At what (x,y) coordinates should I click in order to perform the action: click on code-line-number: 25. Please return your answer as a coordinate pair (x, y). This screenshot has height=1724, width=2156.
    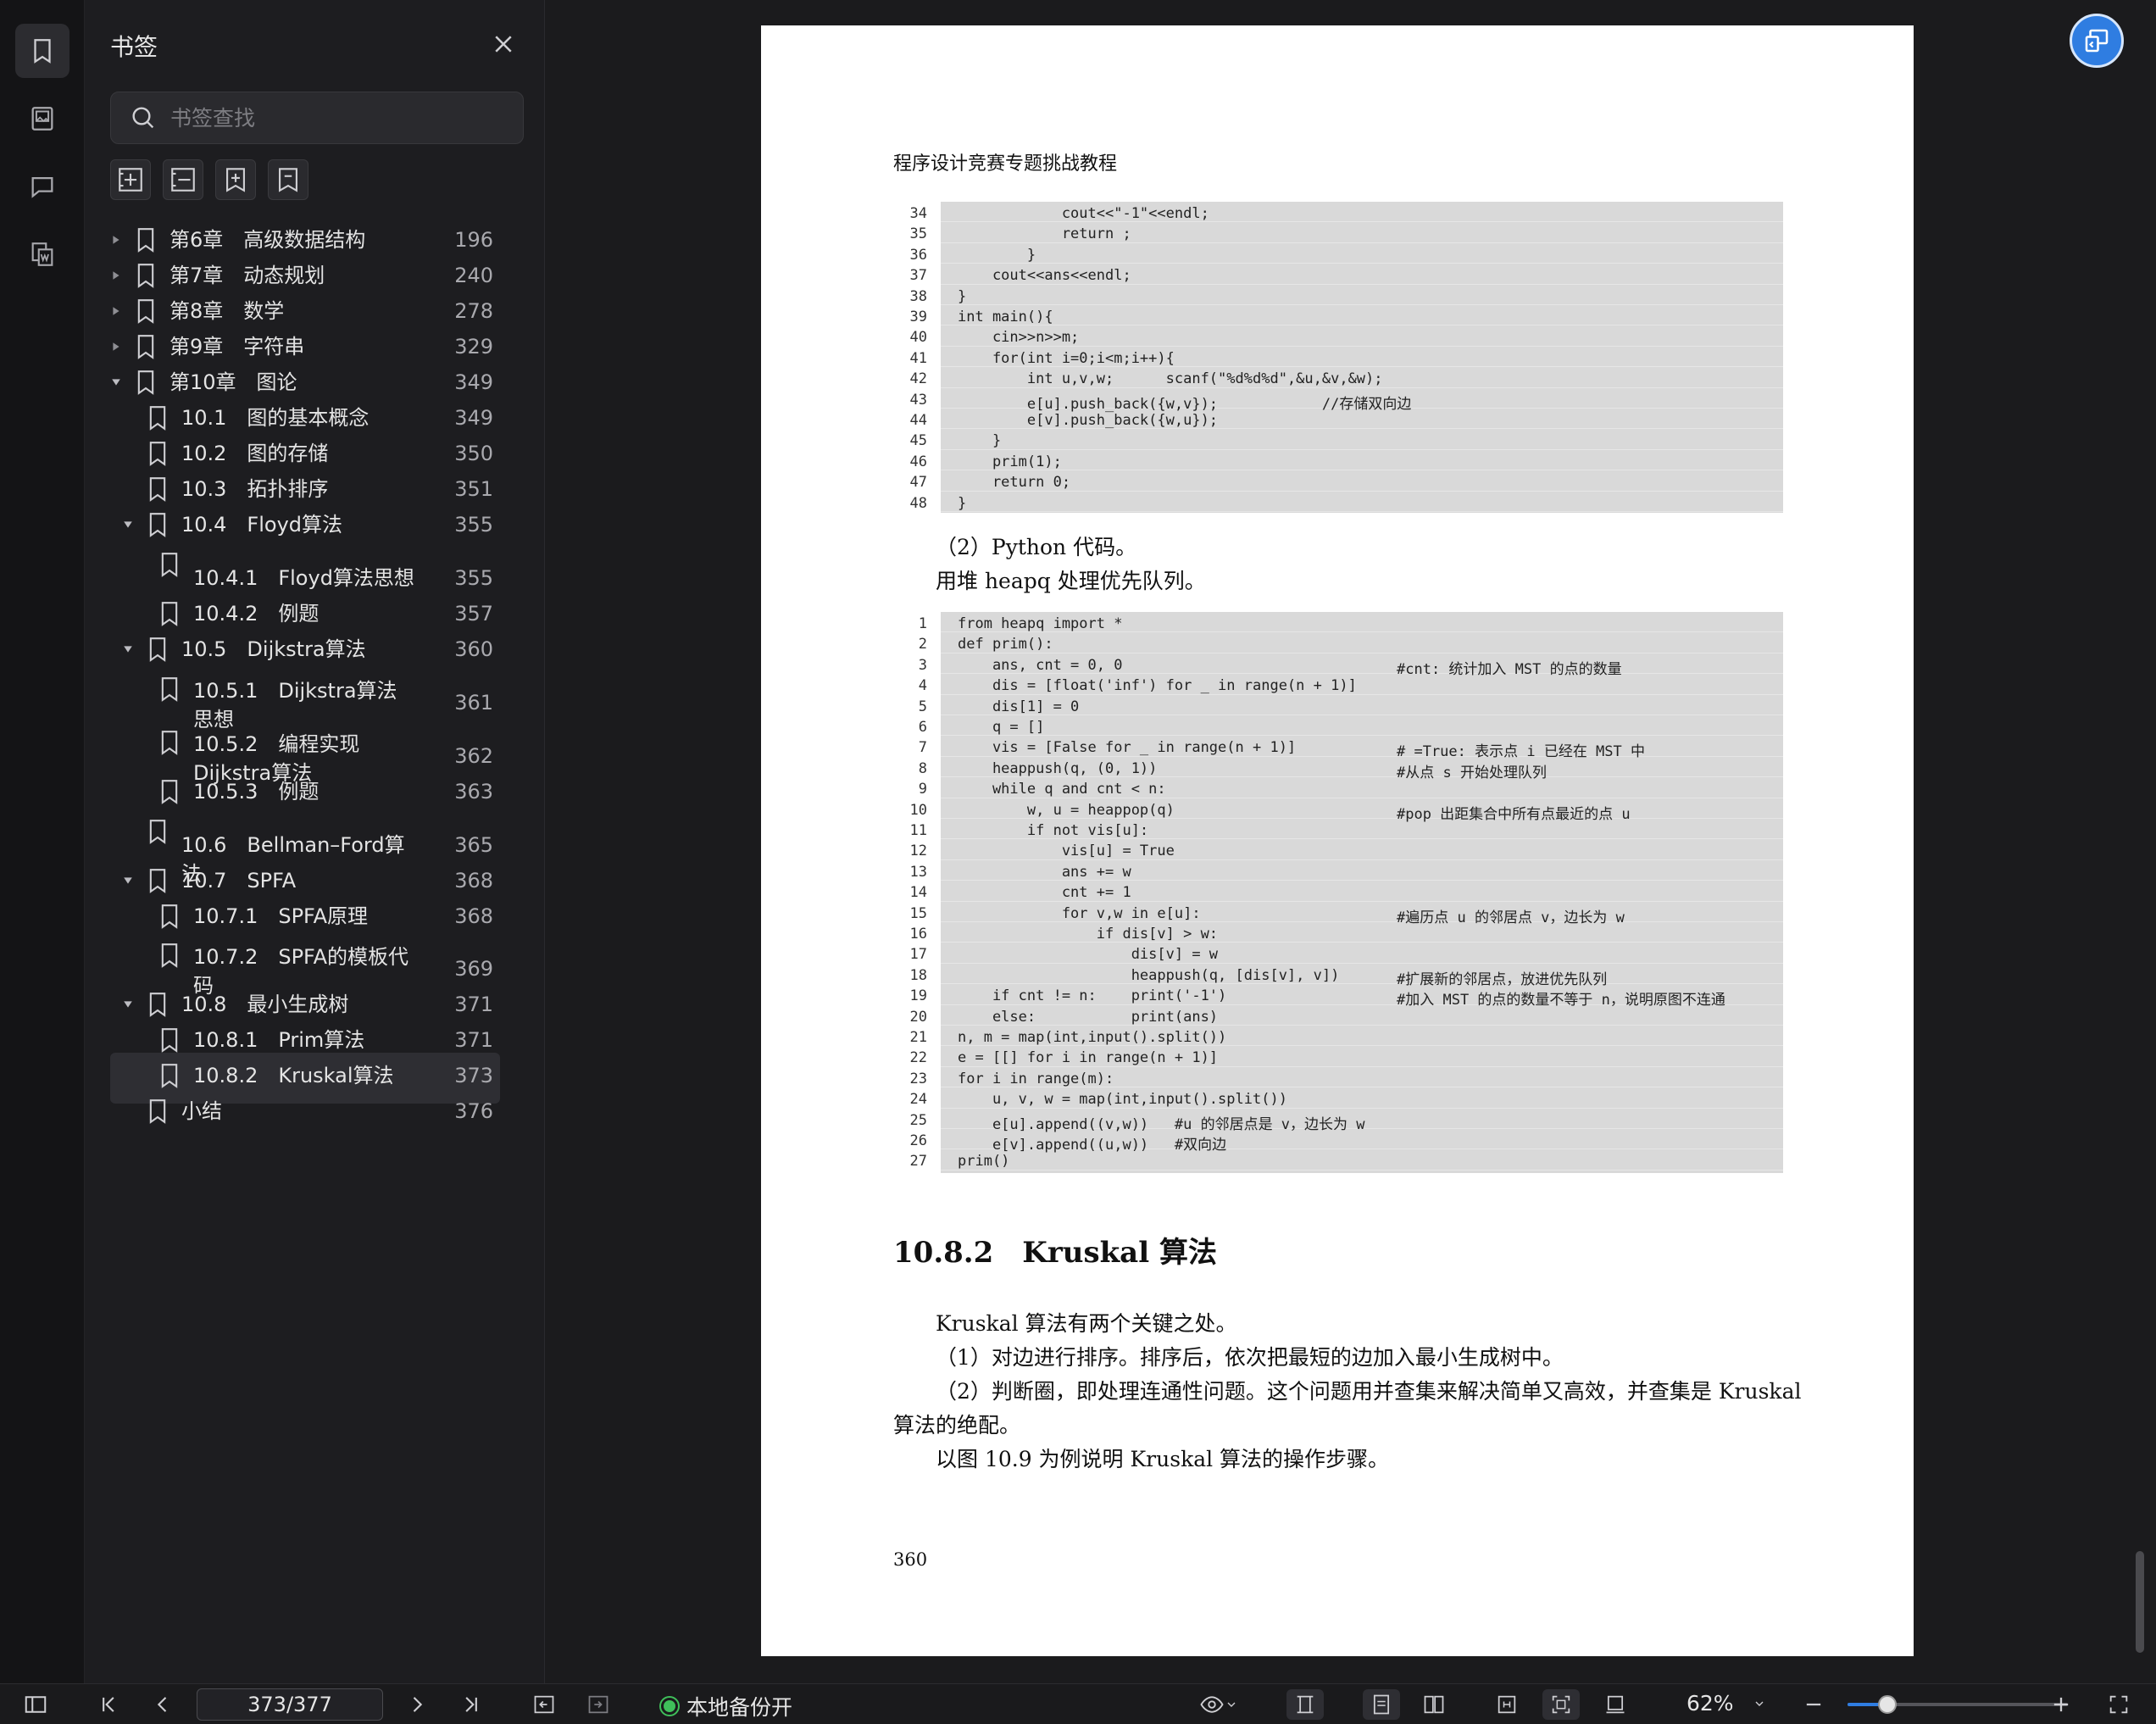
    Looking at the image, I should click on (918, 1120).